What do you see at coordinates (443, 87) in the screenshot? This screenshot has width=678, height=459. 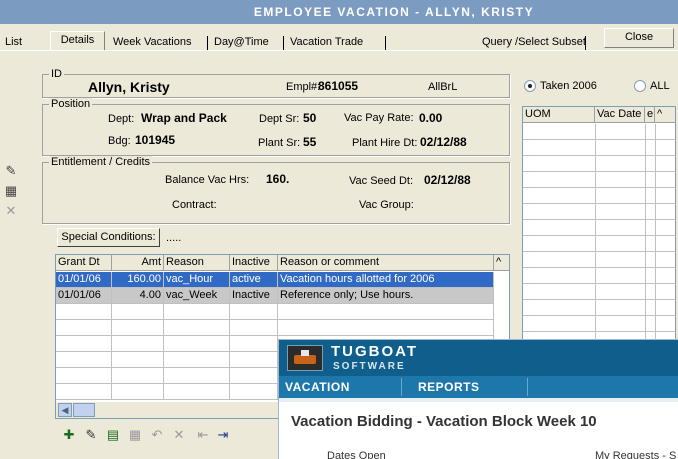 I see `employee-code: AllBrL` at bounding box center [443, 87].